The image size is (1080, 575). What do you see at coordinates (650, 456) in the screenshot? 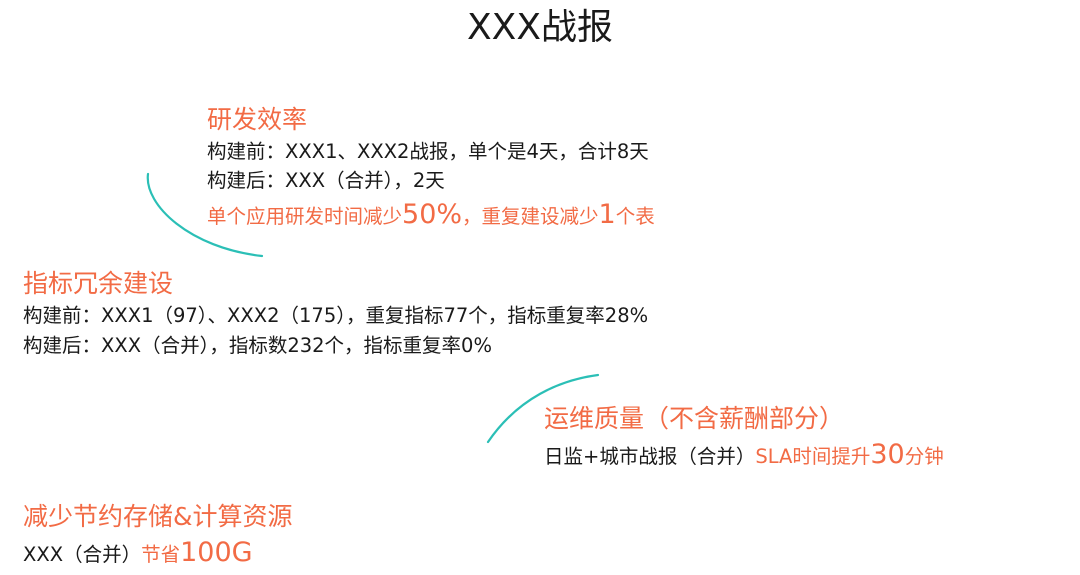
I see `ops-quality-scope: 日监+城市战报（合并）` at bounding box center [650, 456].